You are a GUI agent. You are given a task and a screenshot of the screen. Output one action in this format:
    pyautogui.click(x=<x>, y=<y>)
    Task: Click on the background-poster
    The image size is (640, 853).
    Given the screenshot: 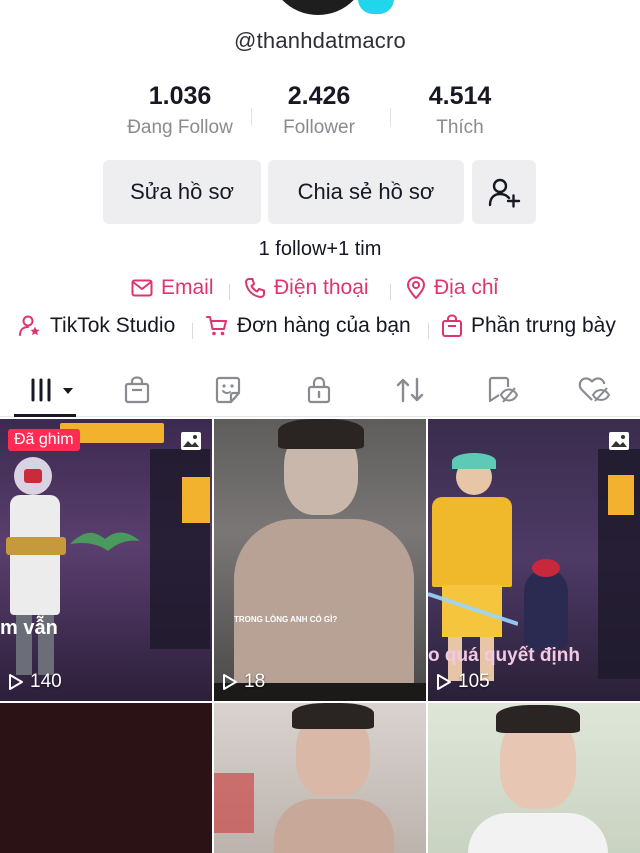 What is the action you would take?
    pyautogui.click(x=234, y=803)
    